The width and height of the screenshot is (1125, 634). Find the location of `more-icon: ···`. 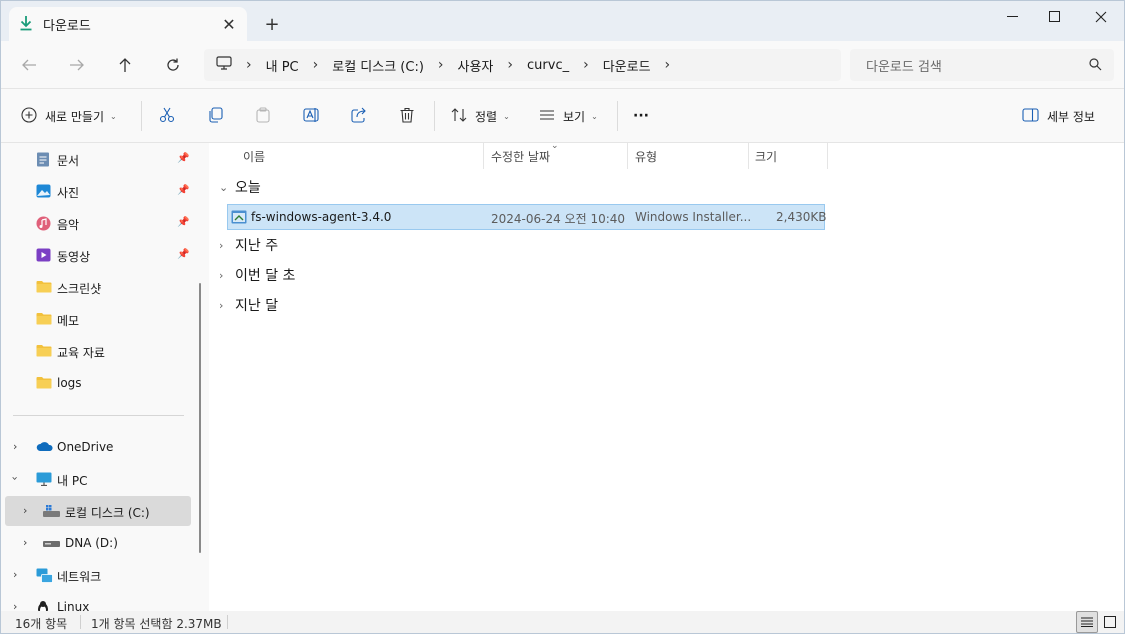

more-icon: ··· is located at coordinates (641, 116).